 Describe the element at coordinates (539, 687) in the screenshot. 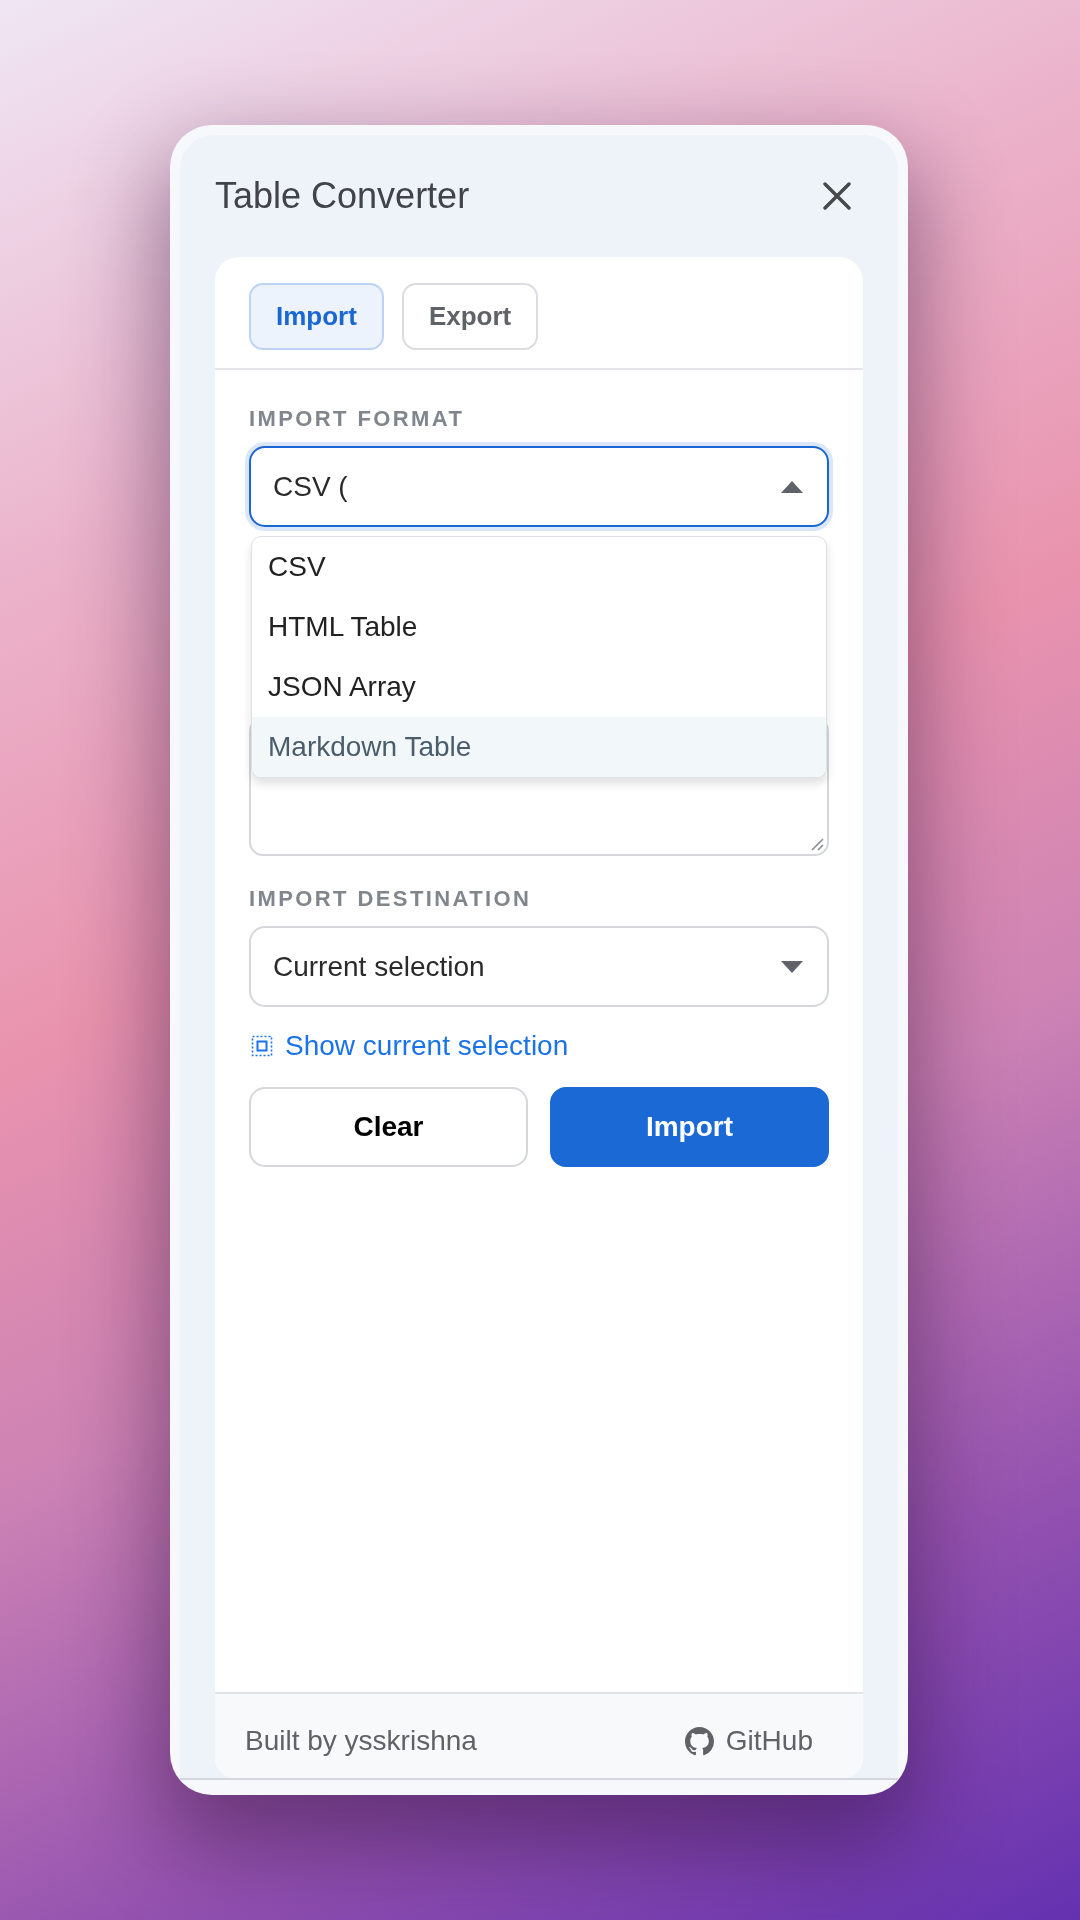

I see `dropdown-option: JSON Array` at that location.